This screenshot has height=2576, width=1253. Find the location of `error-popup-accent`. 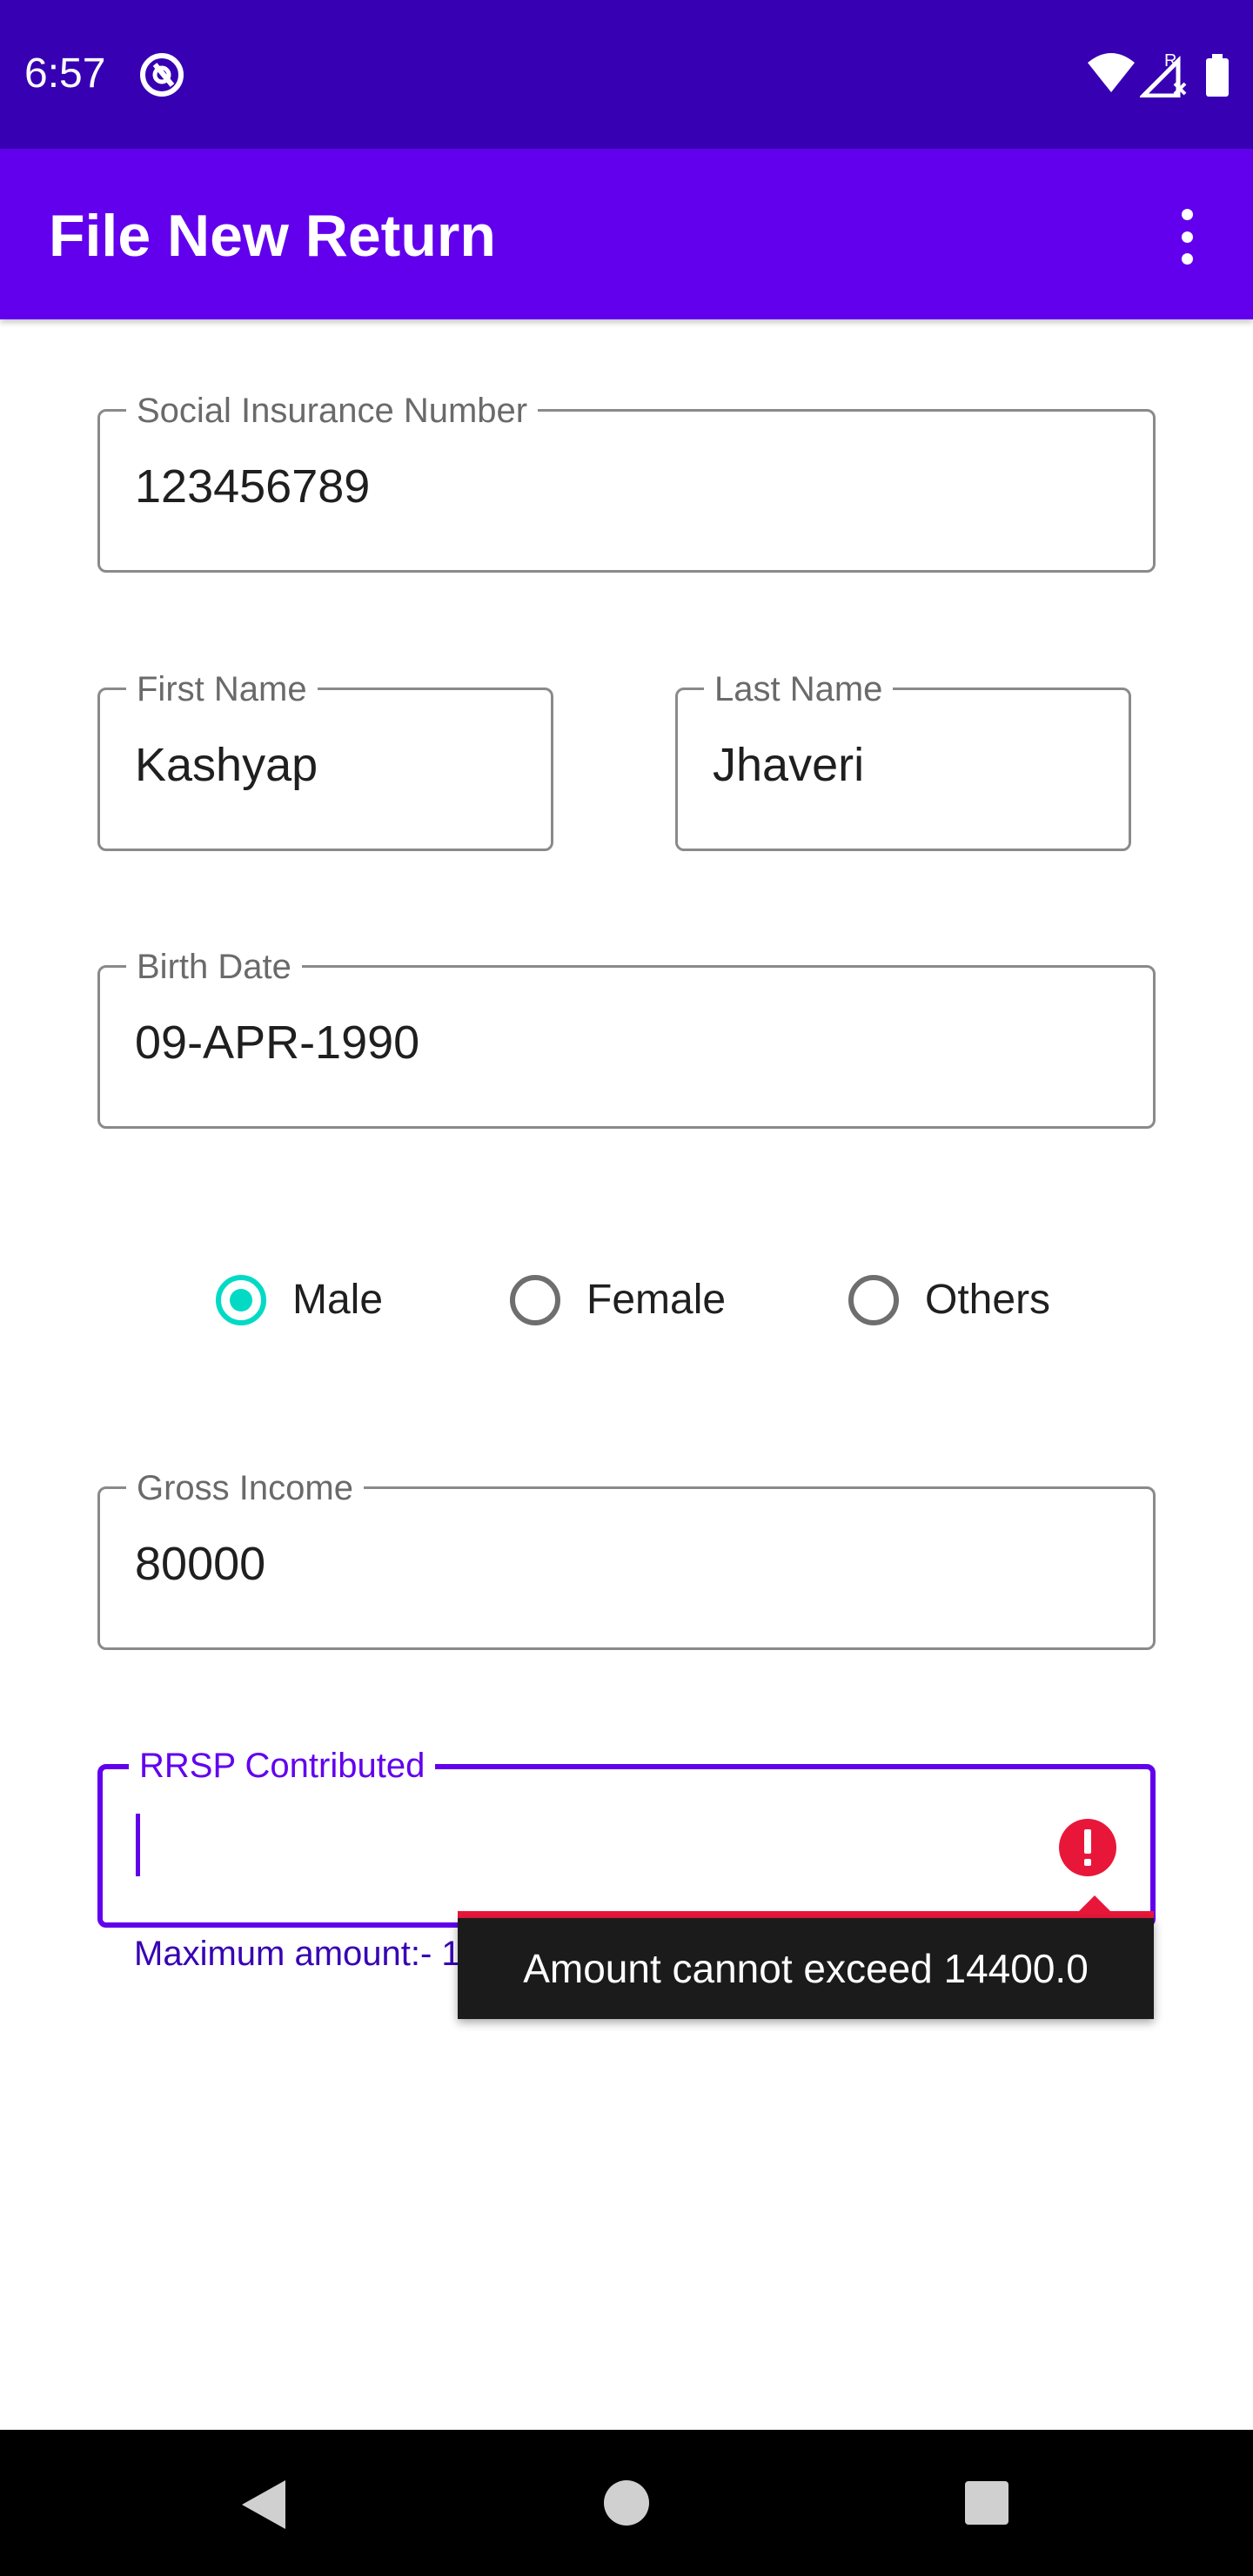

error-popup-accent is located at coordinates (806, 1914).